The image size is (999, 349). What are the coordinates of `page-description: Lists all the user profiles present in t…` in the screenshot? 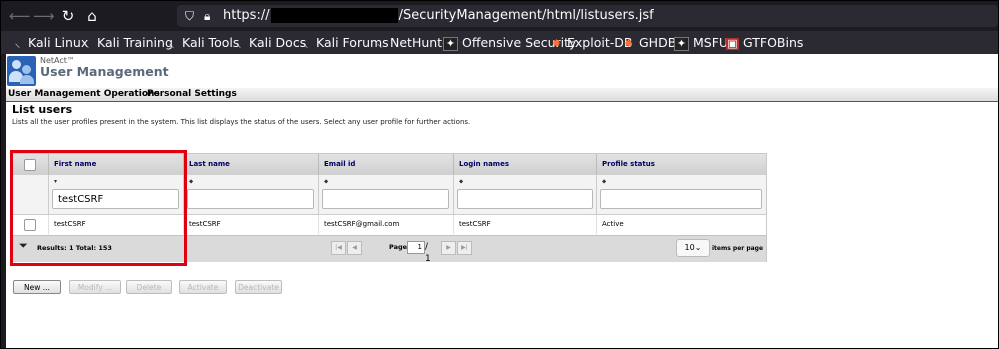 It's located at (241, 122).